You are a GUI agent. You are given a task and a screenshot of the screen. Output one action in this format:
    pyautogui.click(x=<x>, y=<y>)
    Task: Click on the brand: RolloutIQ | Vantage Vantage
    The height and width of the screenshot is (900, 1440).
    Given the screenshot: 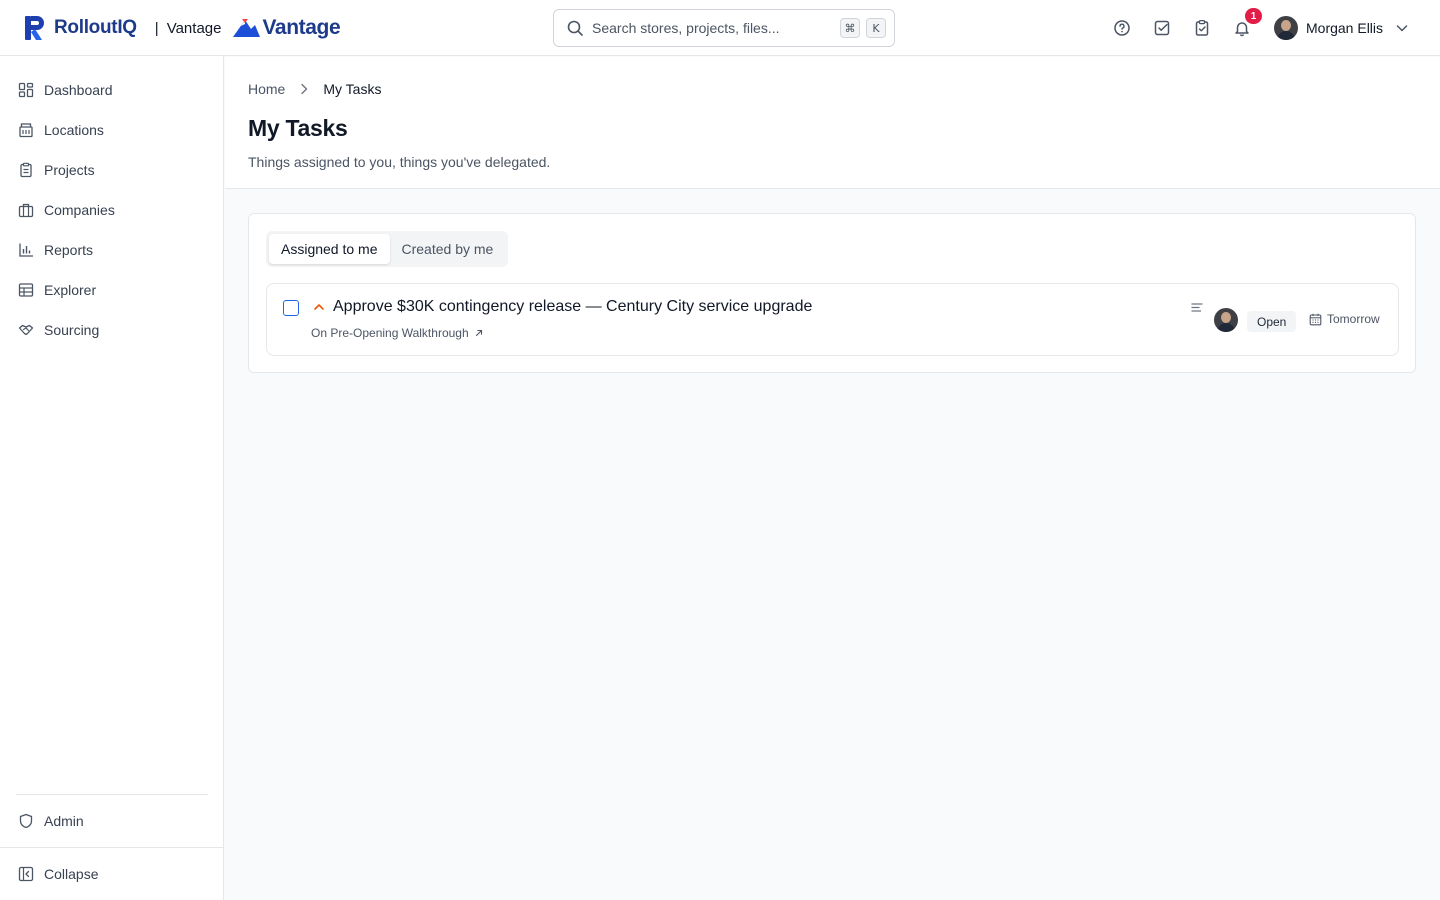 What is the action you would take?
    pyautogui.click(x=182, y=28)
    